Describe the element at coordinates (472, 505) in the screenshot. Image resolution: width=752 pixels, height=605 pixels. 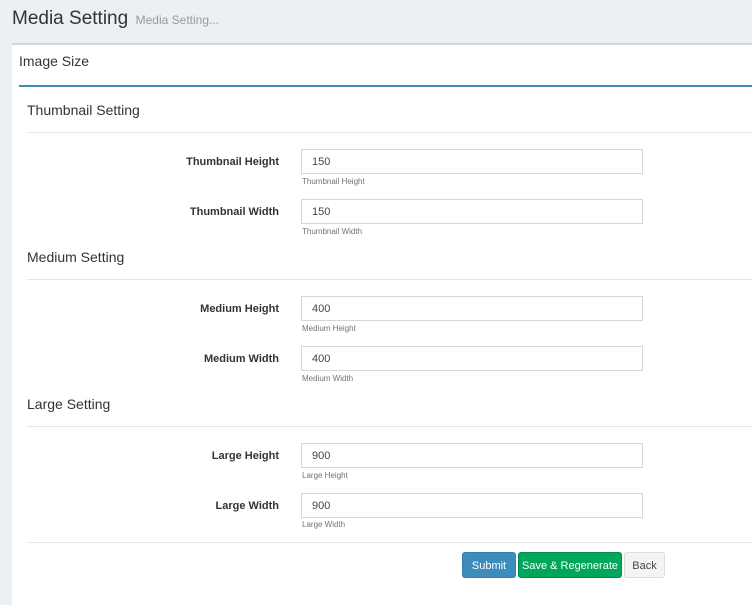
I see `large-width-input: 900` at that location.